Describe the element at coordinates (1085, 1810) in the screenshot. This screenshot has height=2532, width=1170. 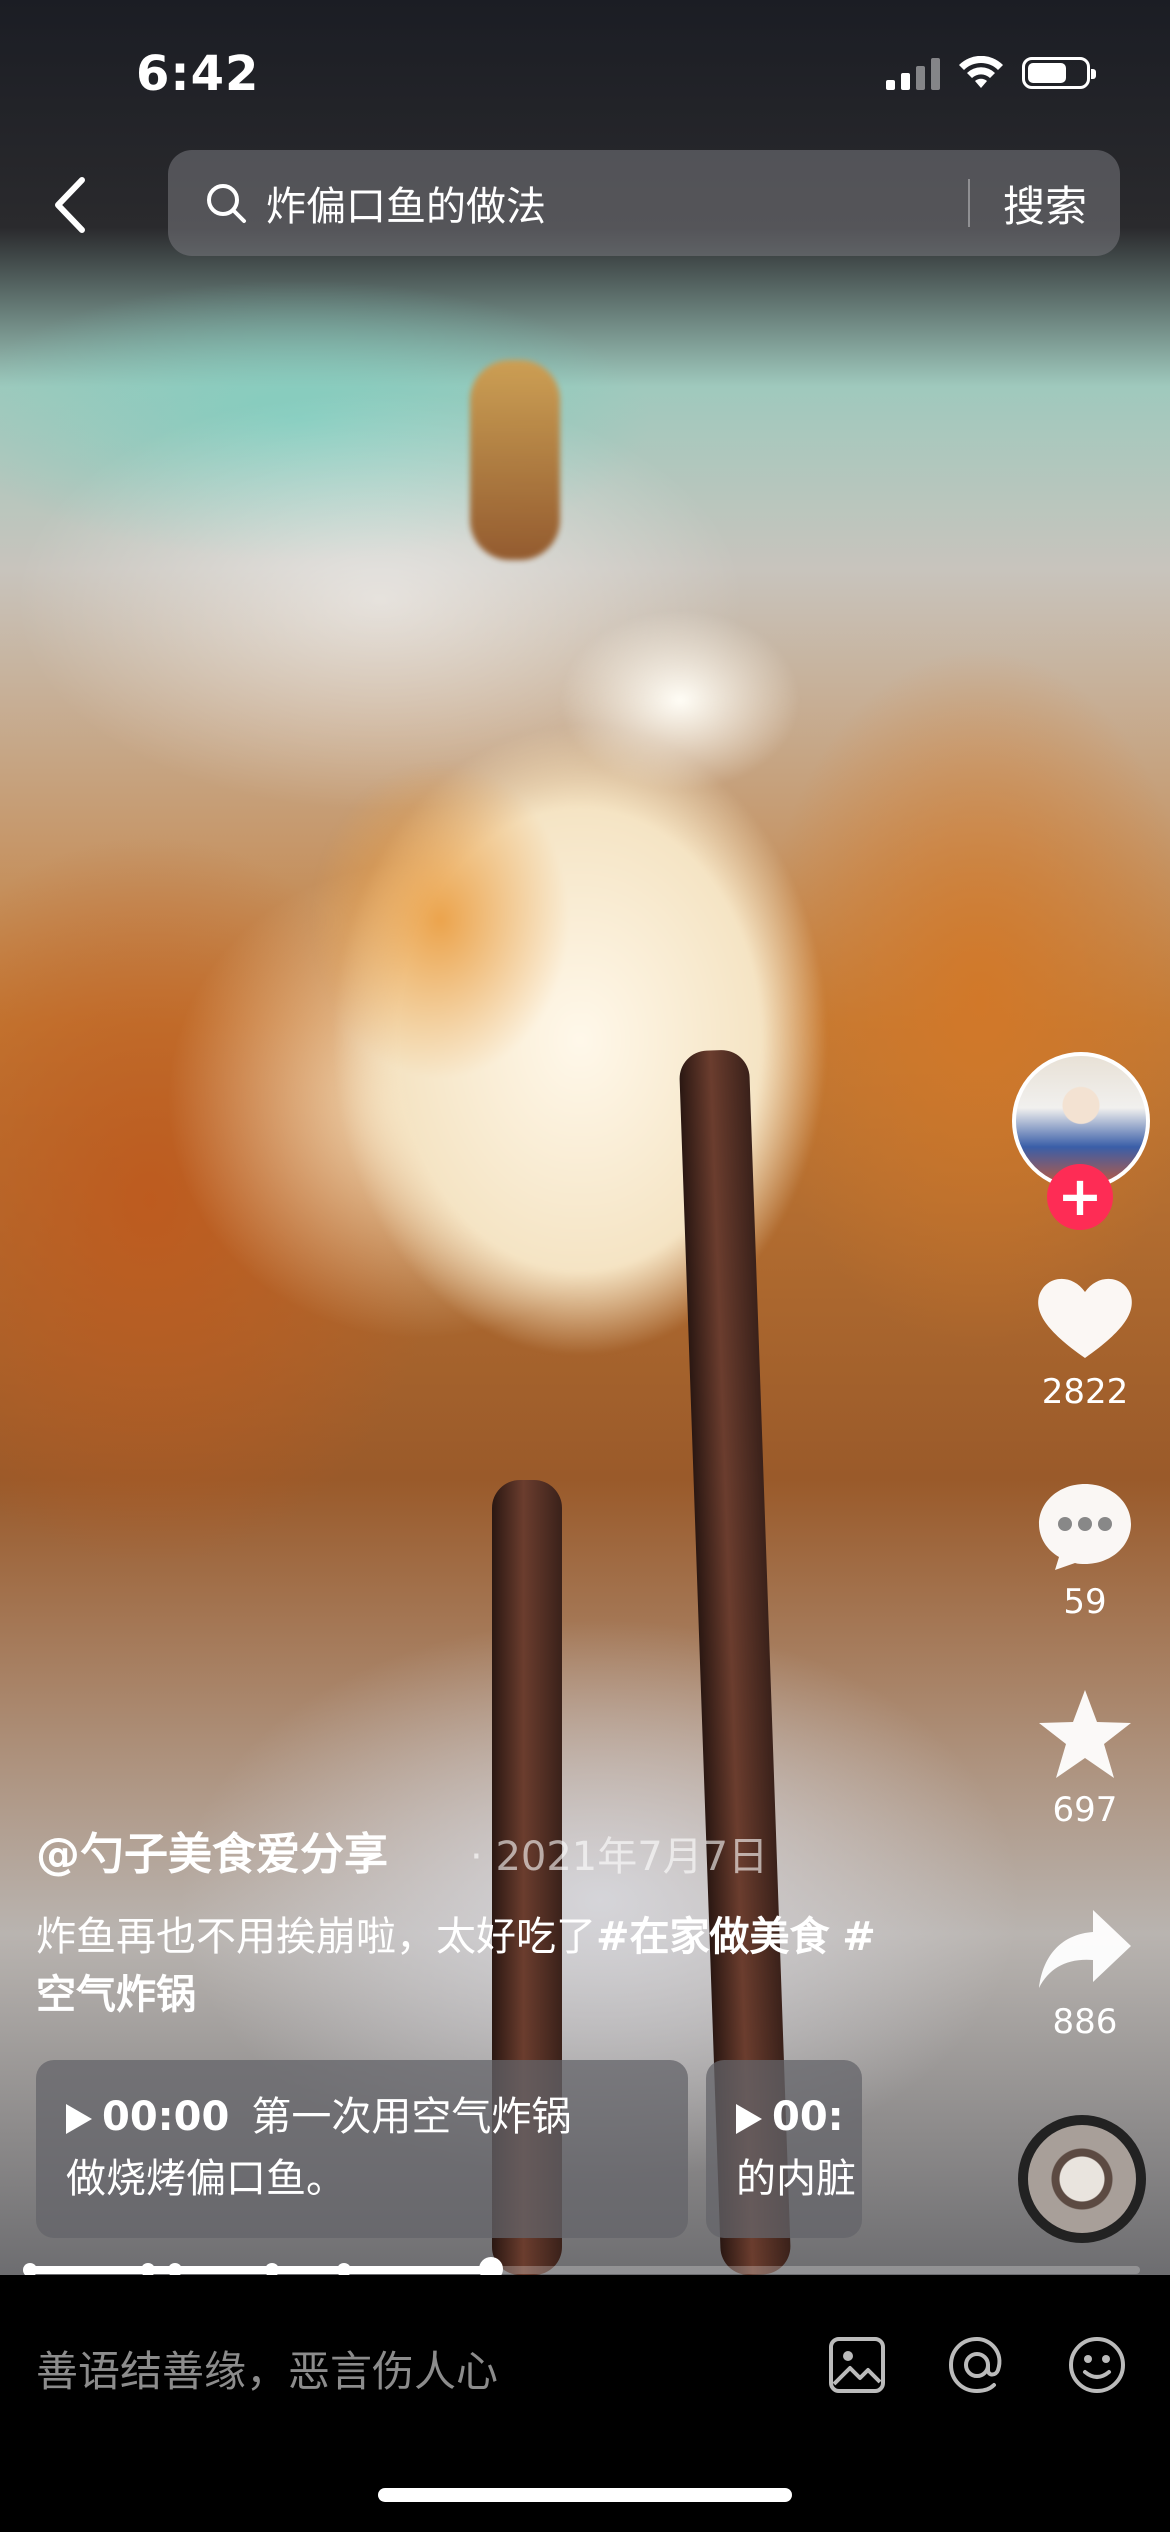
I see `favorite-count: 697` at that location.